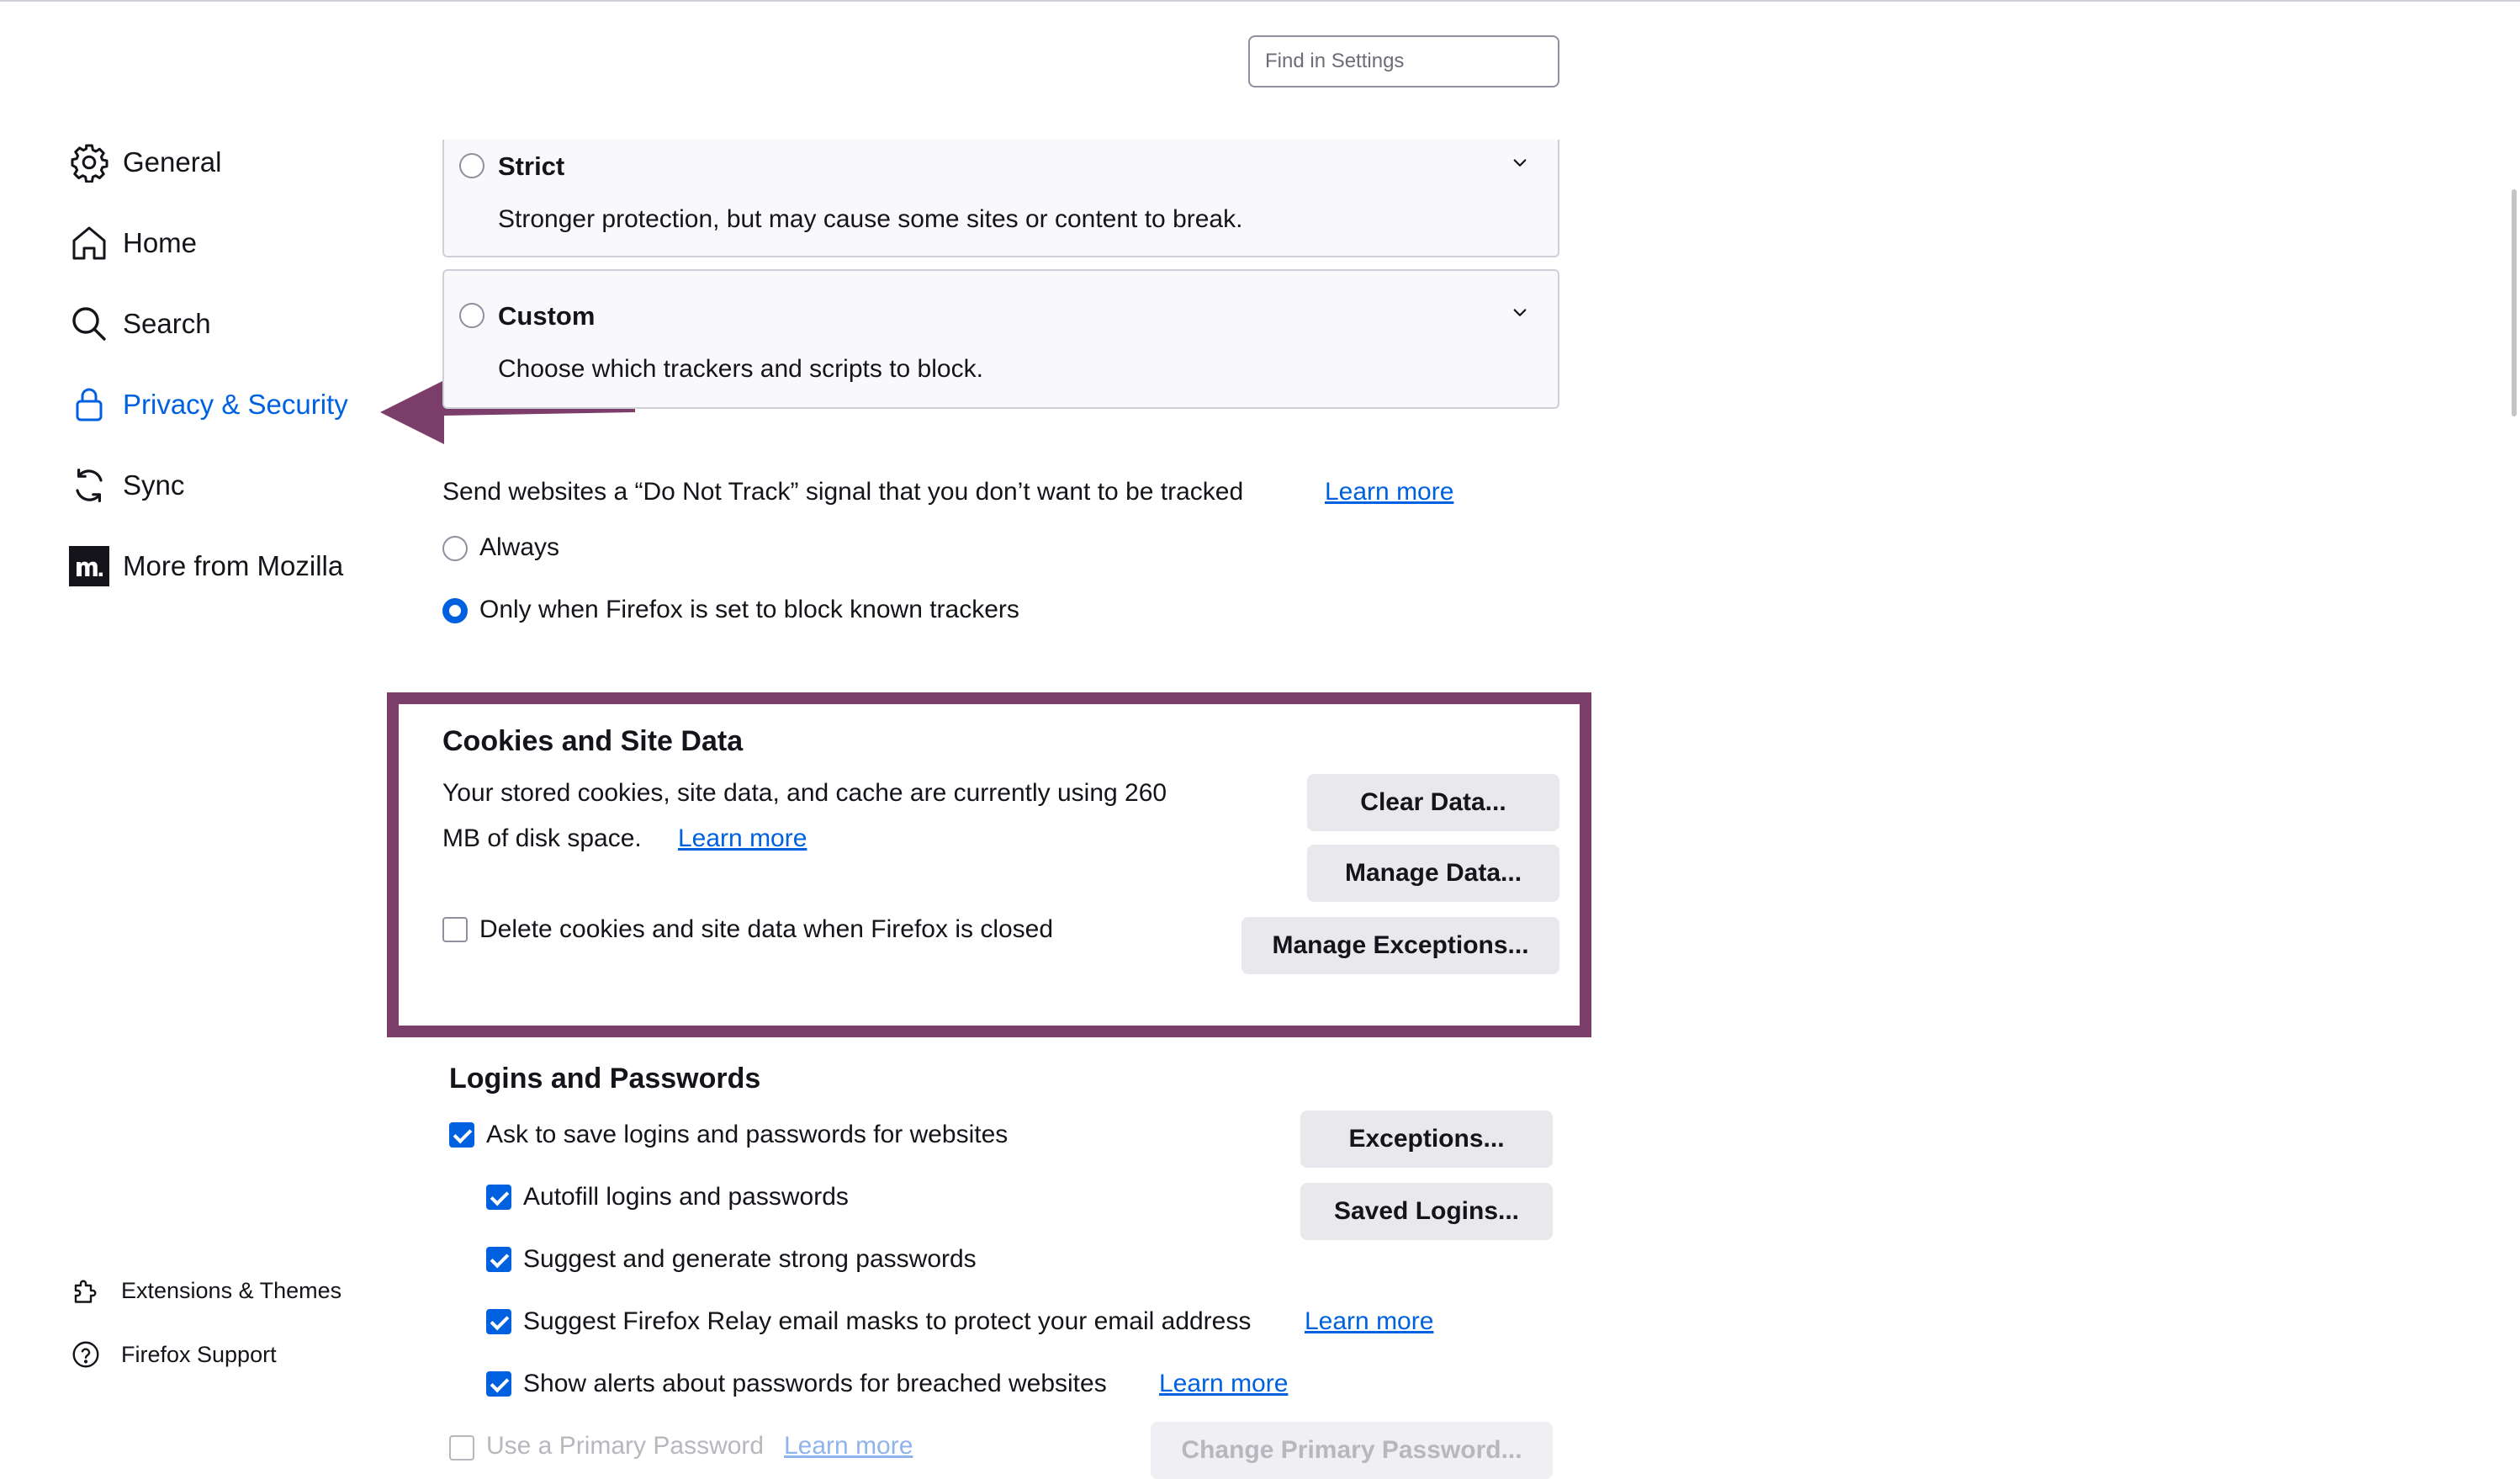 This screenshot has height=1479, width=2520. I want to click on breach-alerts-checkbox, so click(498, 1384).